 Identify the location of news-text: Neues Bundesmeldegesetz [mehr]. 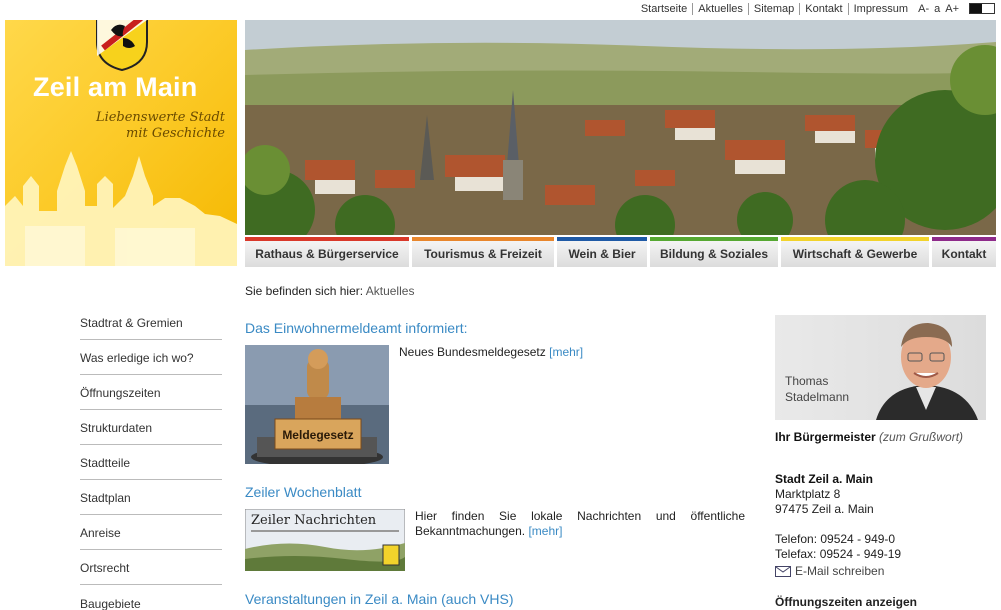
(491, 404).